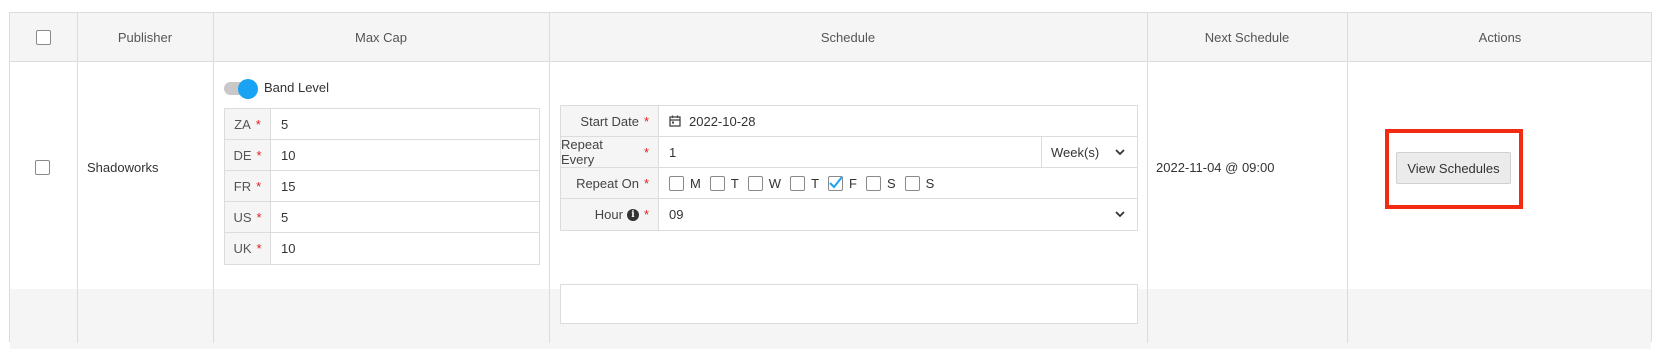 This screenshot has height=349, width=1661. What do you see at coordinates (676, 214) in the screenshot?
I see `hour-value: 09` at bounding box center [676, 214].